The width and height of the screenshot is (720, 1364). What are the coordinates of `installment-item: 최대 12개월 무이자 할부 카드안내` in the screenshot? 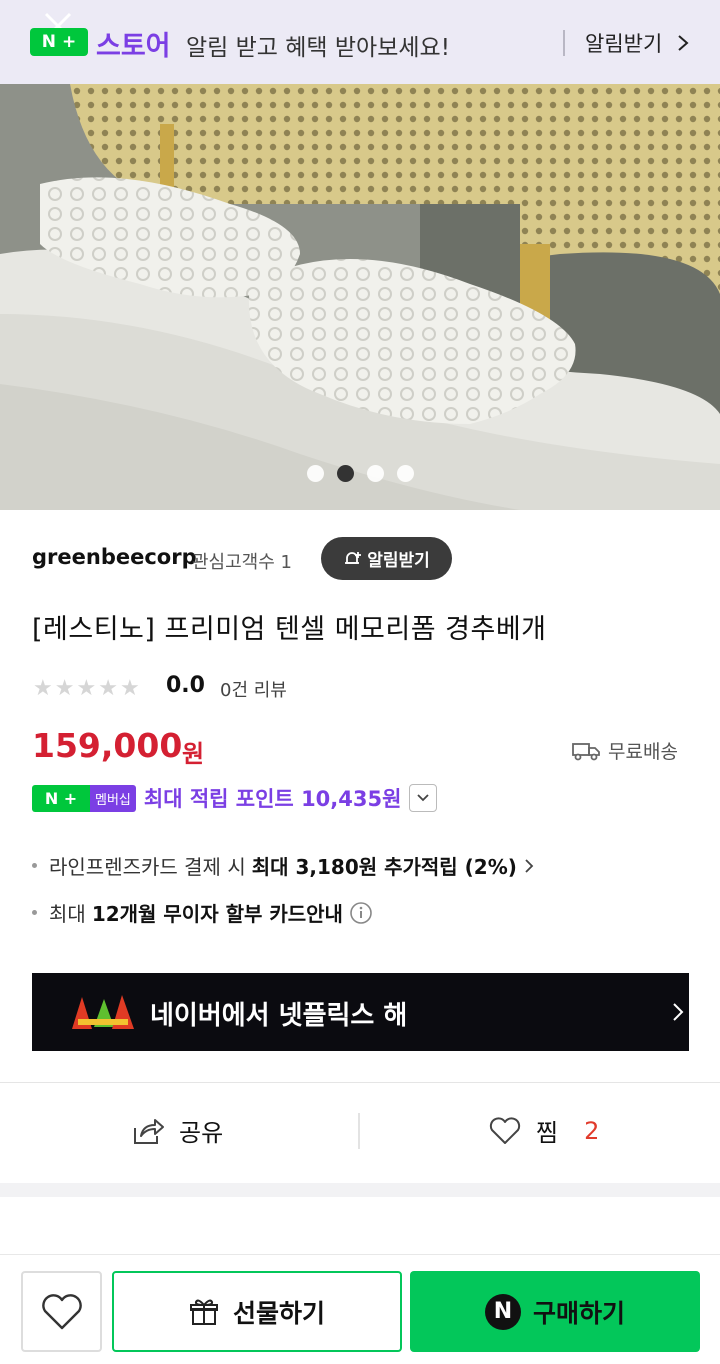 It's located at (202, 912).